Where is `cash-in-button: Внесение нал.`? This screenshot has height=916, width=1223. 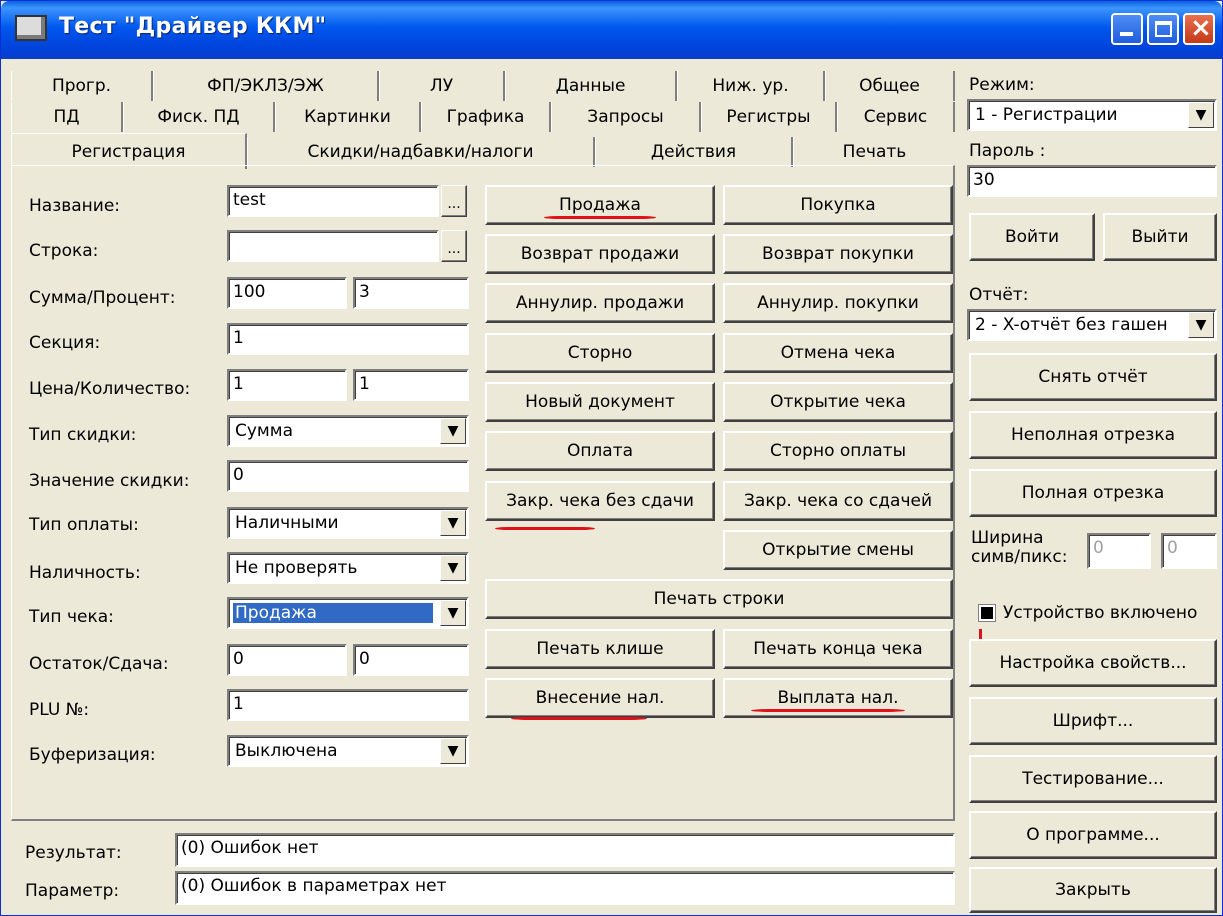
cash-in-button: Внесение нал. is located at coordinates (600, 698).